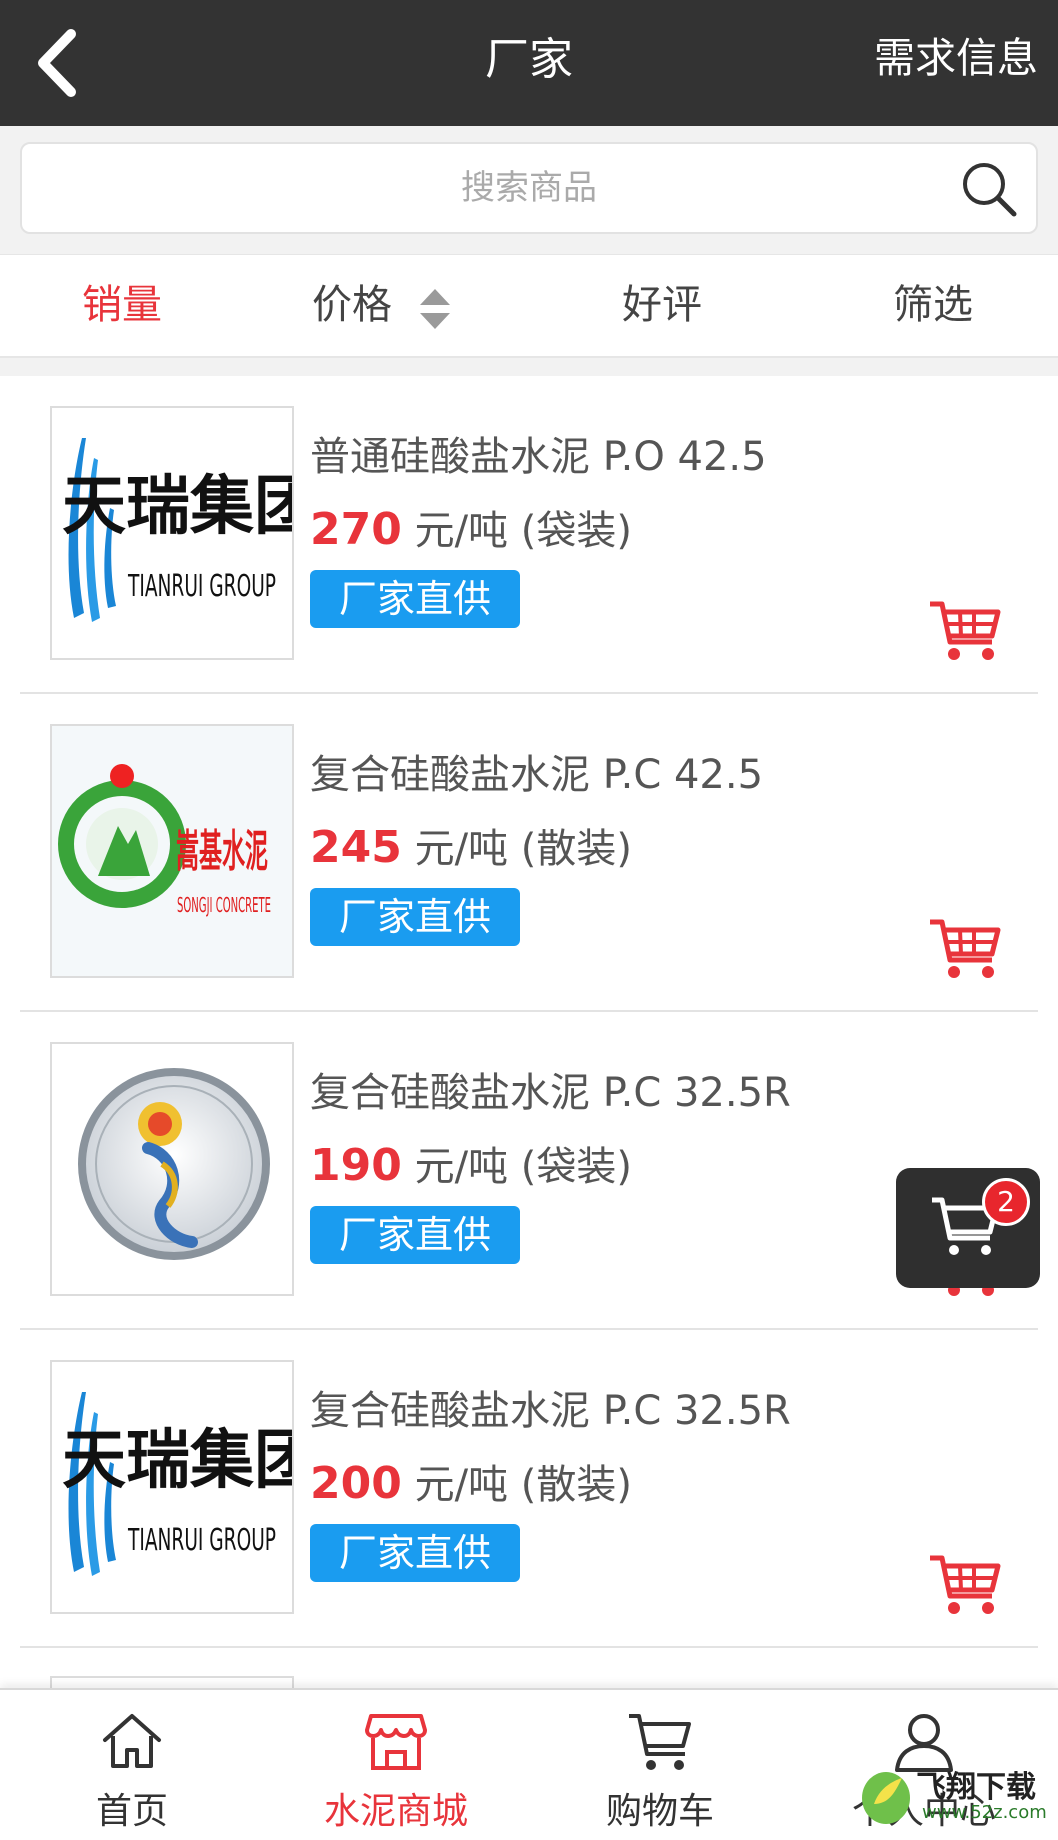 This screenshot has width=1058, height=1840. I want to click on search-placeholder: 搜索商品, so click(529, 188).